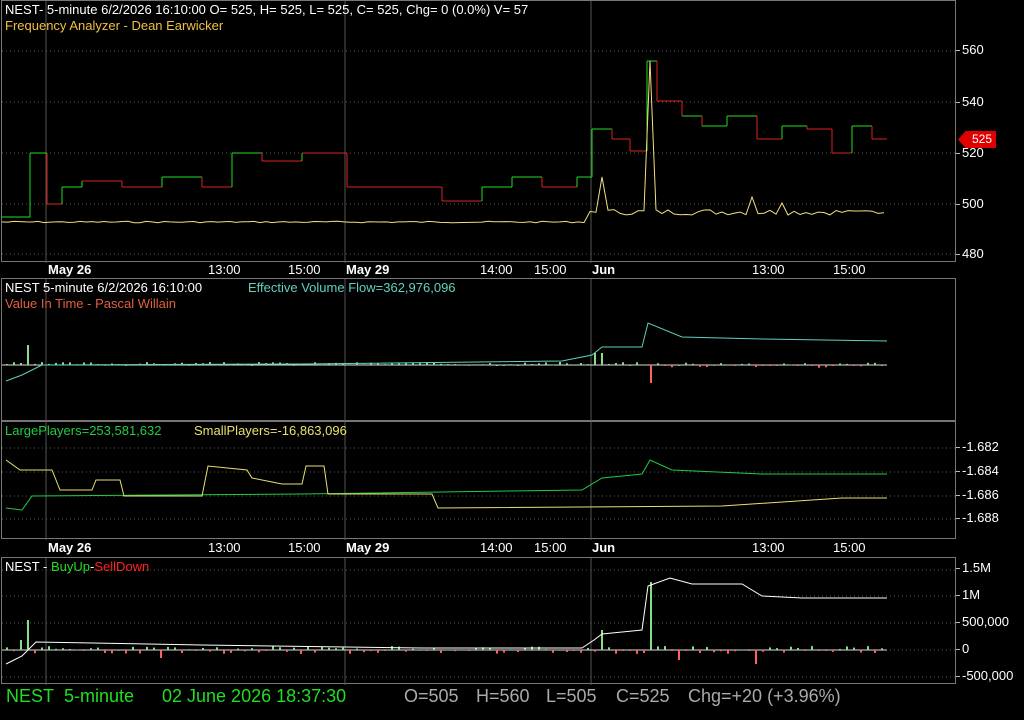  What do you see at coordinates (431, 696) in the screenshot?
I see `status-open: O=505` at bounding box center [431, 696].